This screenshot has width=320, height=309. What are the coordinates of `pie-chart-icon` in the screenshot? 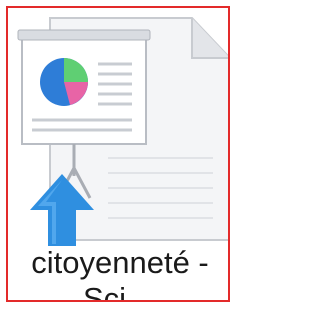 It's located at (64, 82).